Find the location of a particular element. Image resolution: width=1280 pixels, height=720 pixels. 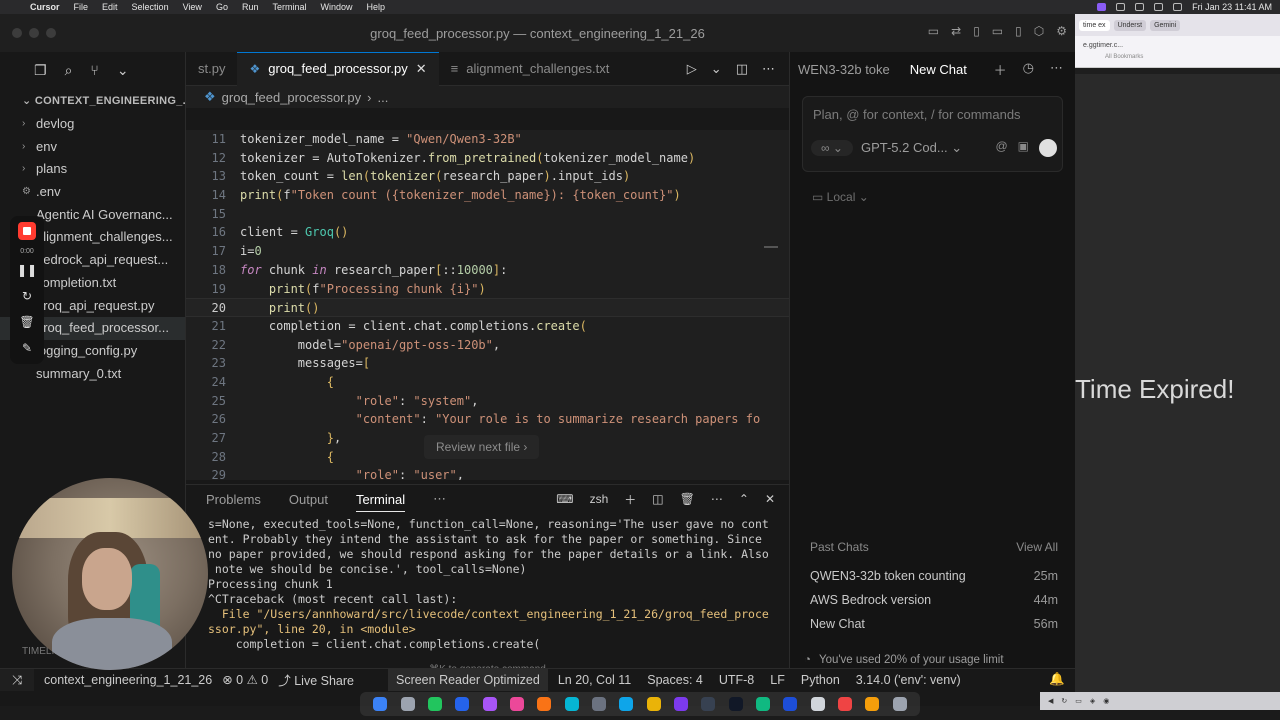

menu-run: Run is located at coordinates (250, 7).